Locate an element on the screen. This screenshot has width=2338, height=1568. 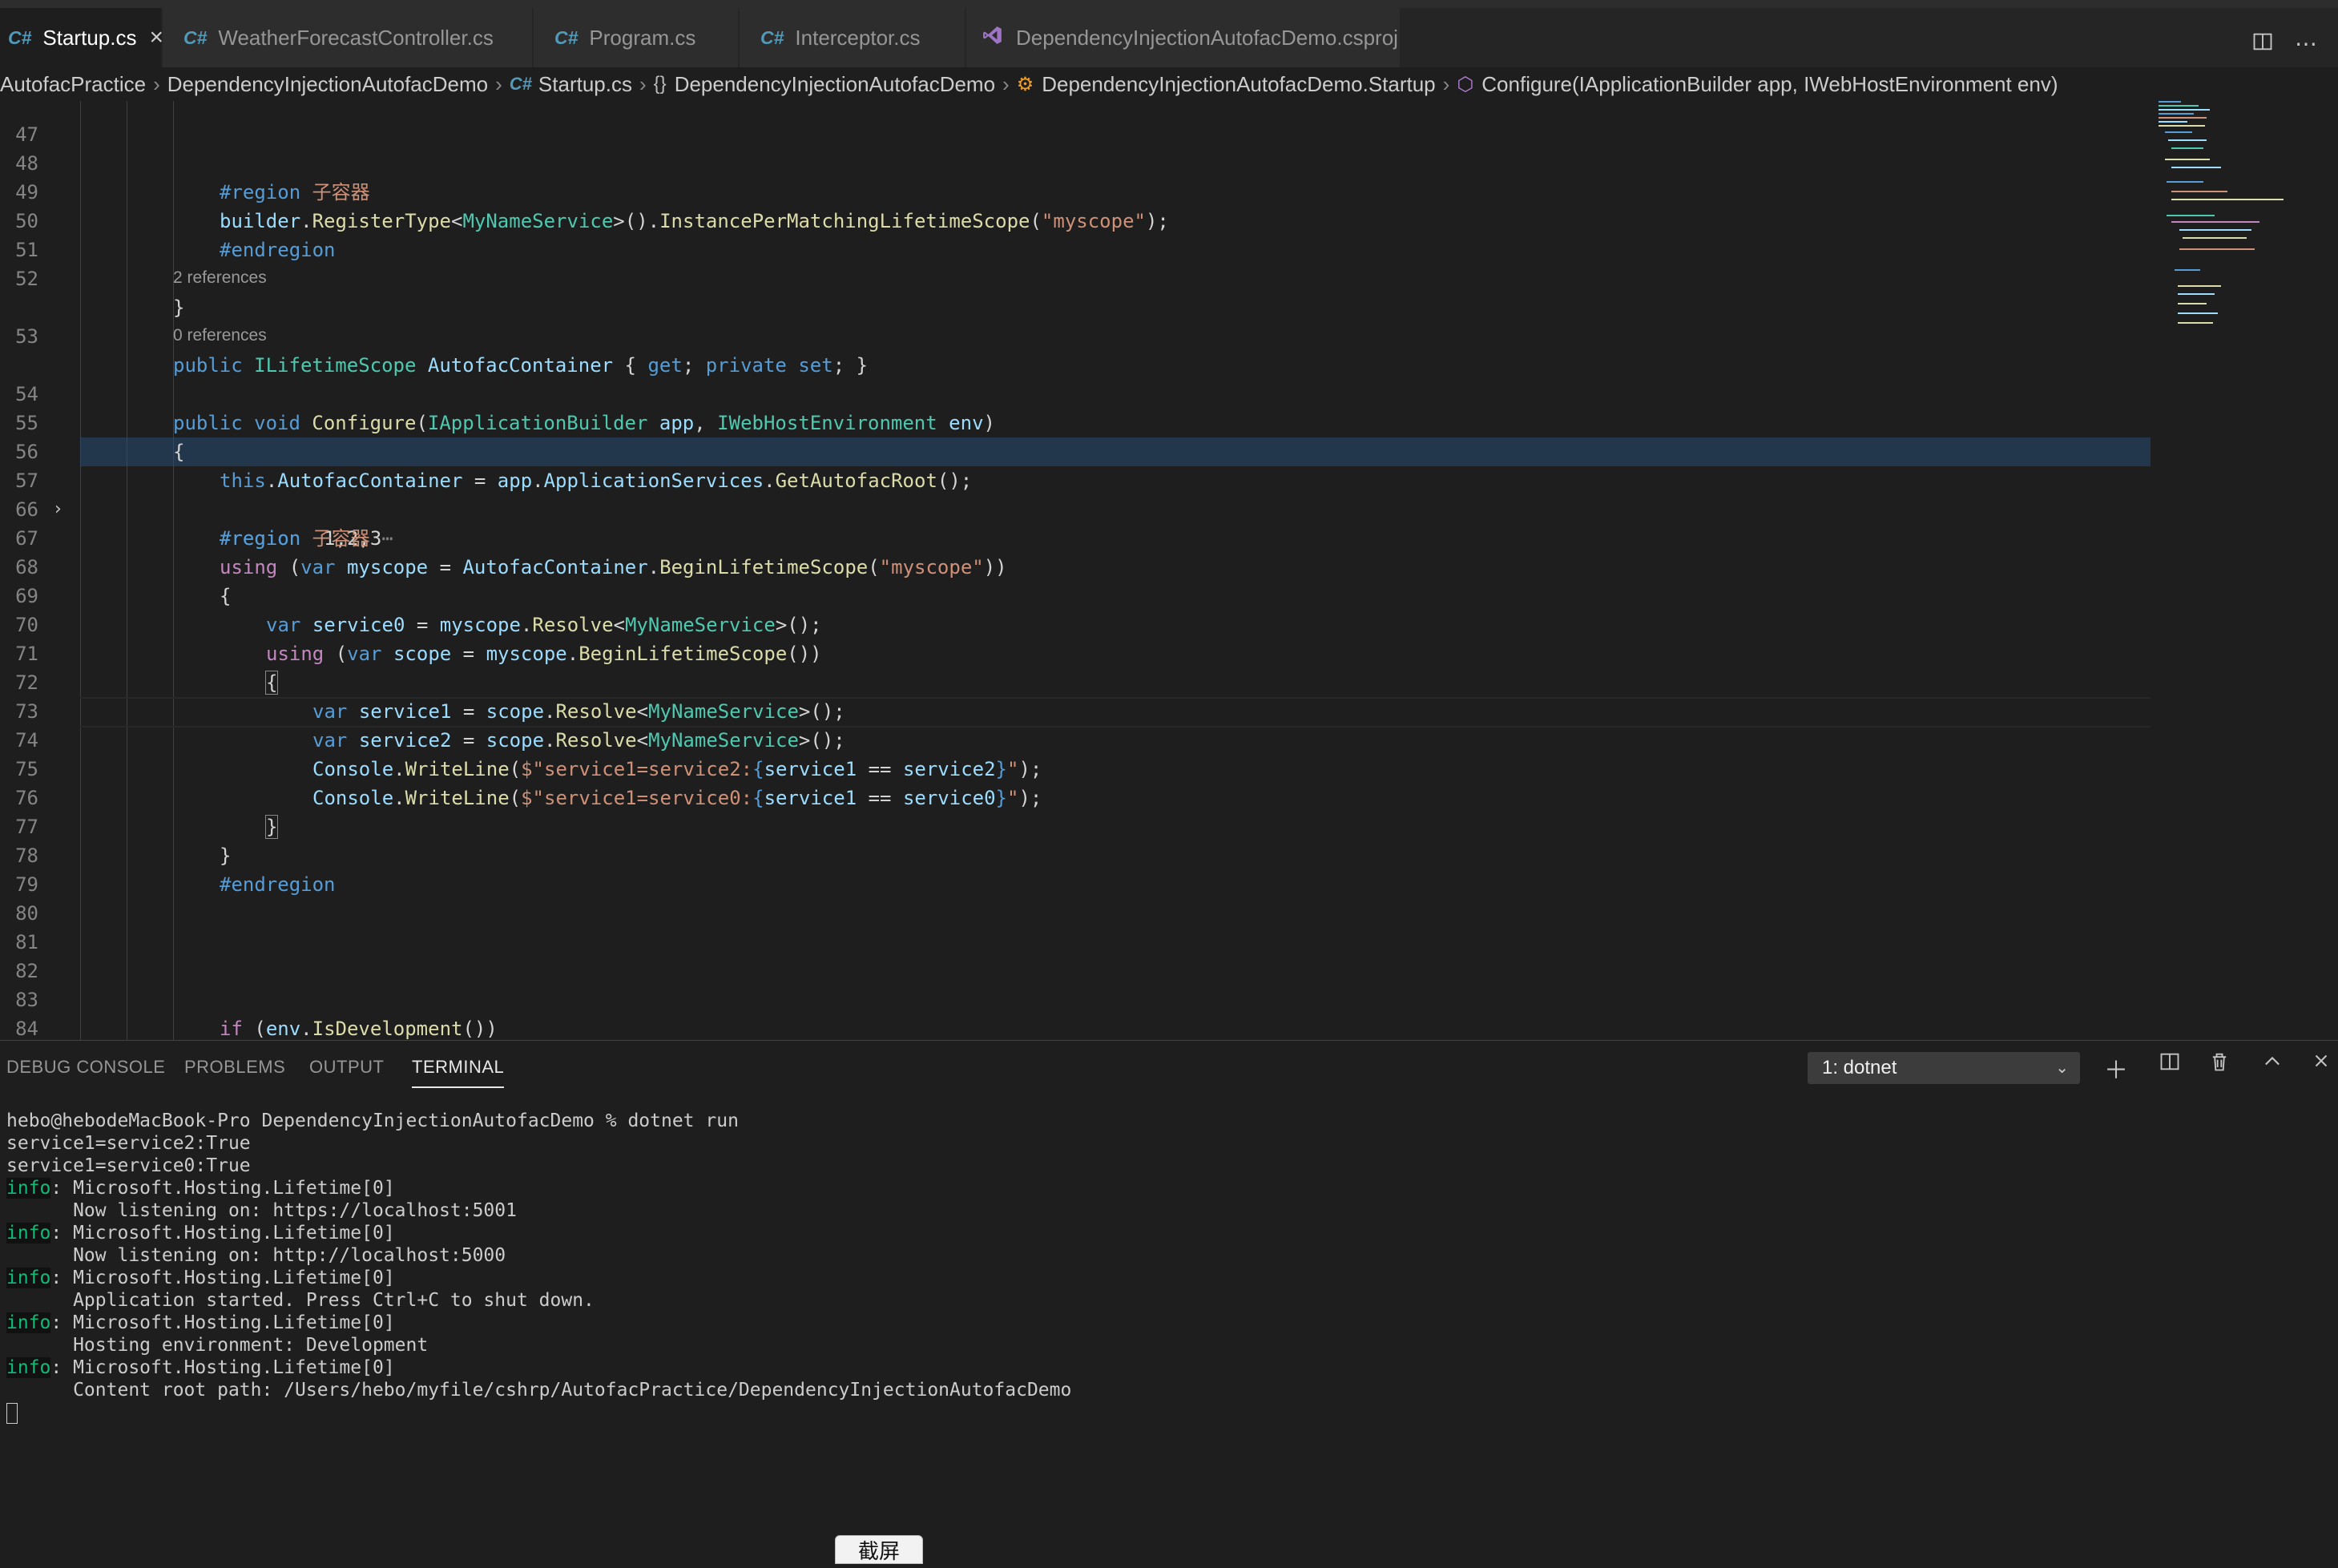
region-name: 子容器 is located at coordinates (341, 192).